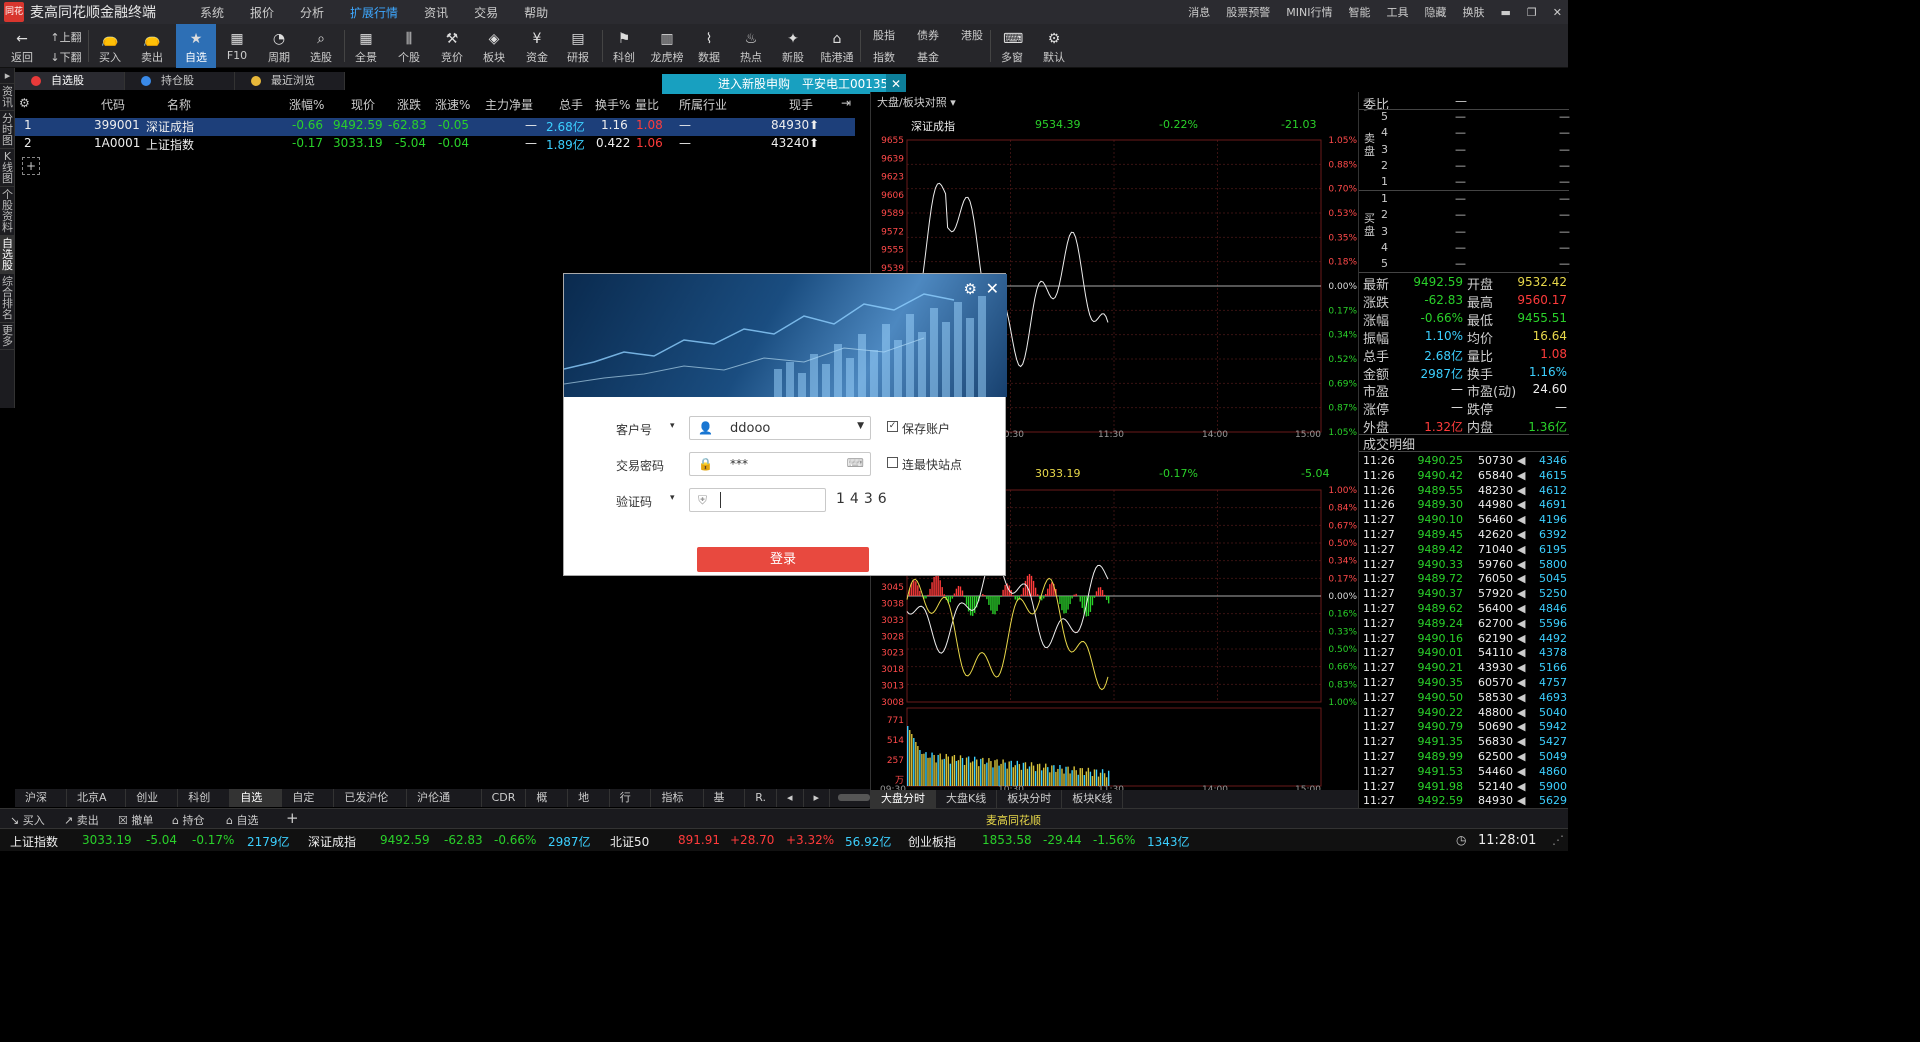 This screenshot has height=1042, width=1920. I want to click on col-volume: 现手, so click(801, 104).